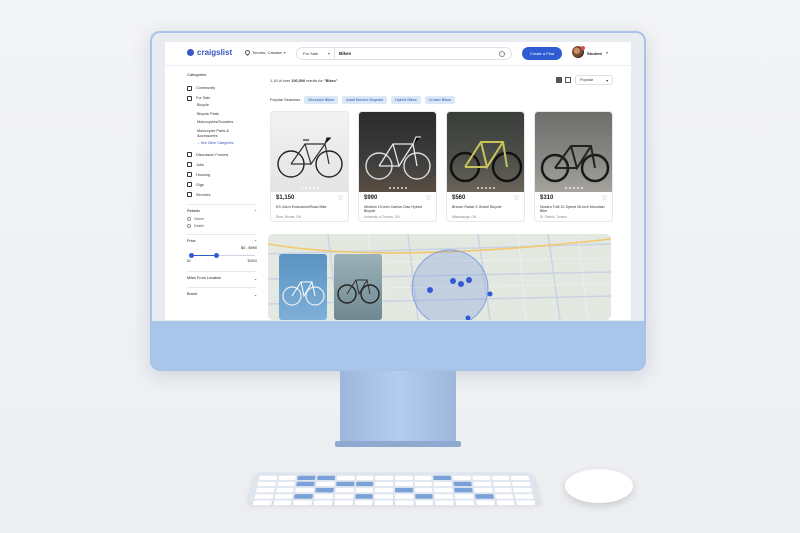 The image size is (800, 533). What do you see at coordinates (440, 100) in the screenshot?
I see `chip-cruiser-bikes: Cruiser Bikes` at bounding box center [440, 100].